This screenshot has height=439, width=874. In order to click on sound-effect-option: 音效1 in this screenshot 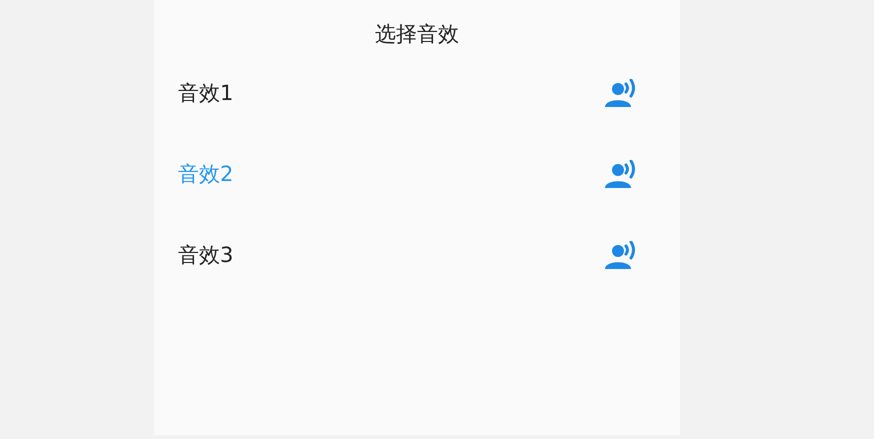, I will do `click(206, 92)`.